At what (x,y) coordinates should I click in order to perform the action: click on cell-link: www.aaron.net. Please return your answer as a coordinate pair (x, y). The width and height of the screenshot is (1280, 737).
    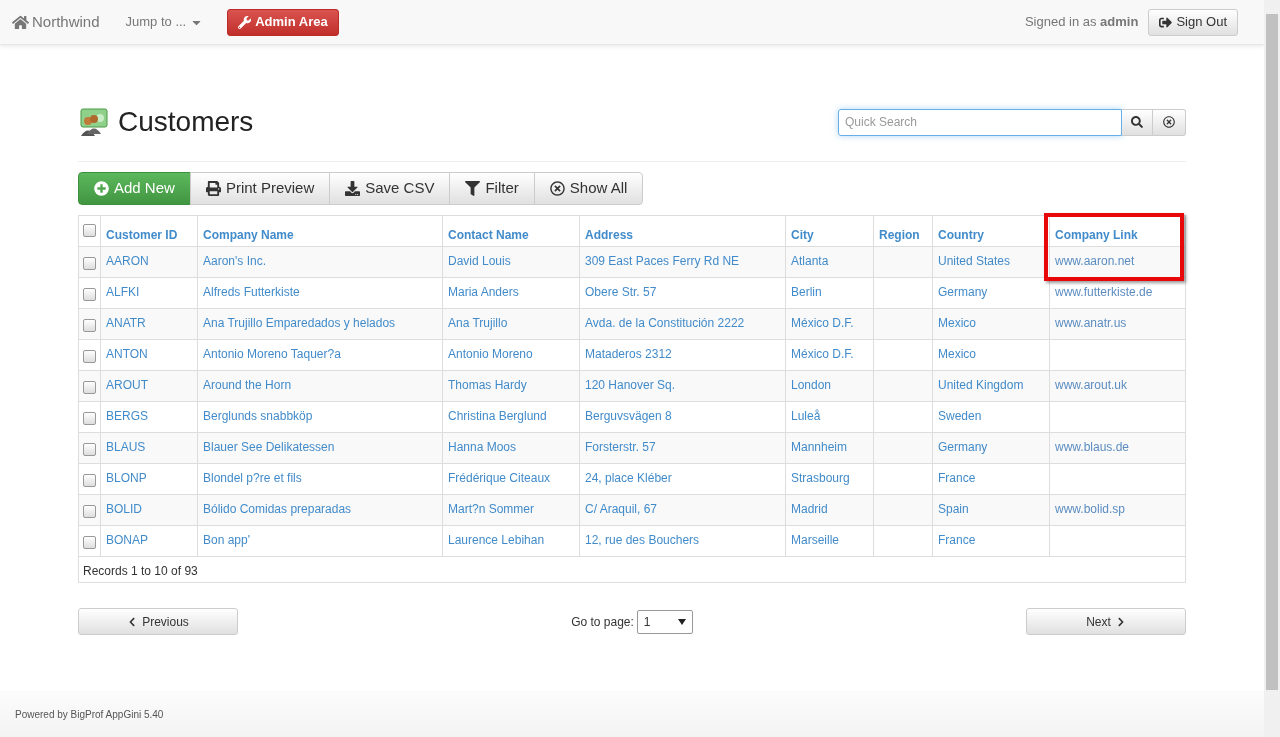
    Looking at the image, I should click on (1095, 261).